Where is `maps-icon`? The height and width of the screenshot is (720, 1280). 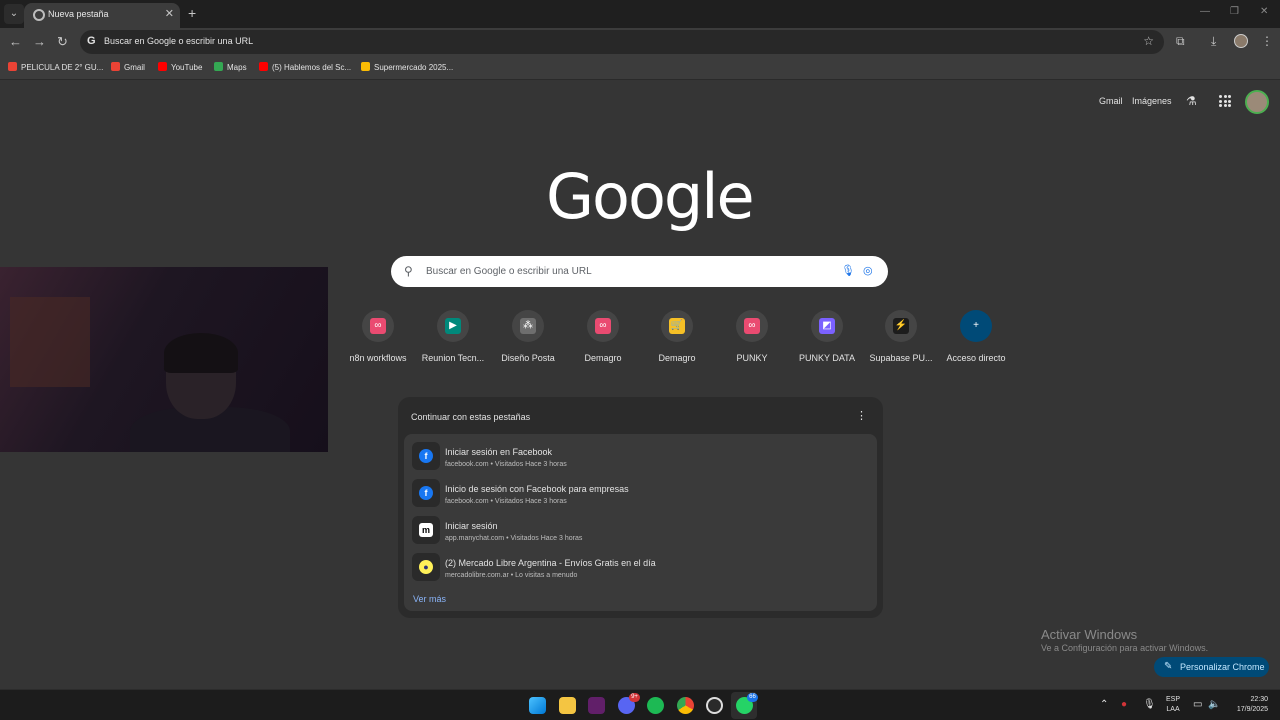
maps-icon is located at coordinates (218, 66).